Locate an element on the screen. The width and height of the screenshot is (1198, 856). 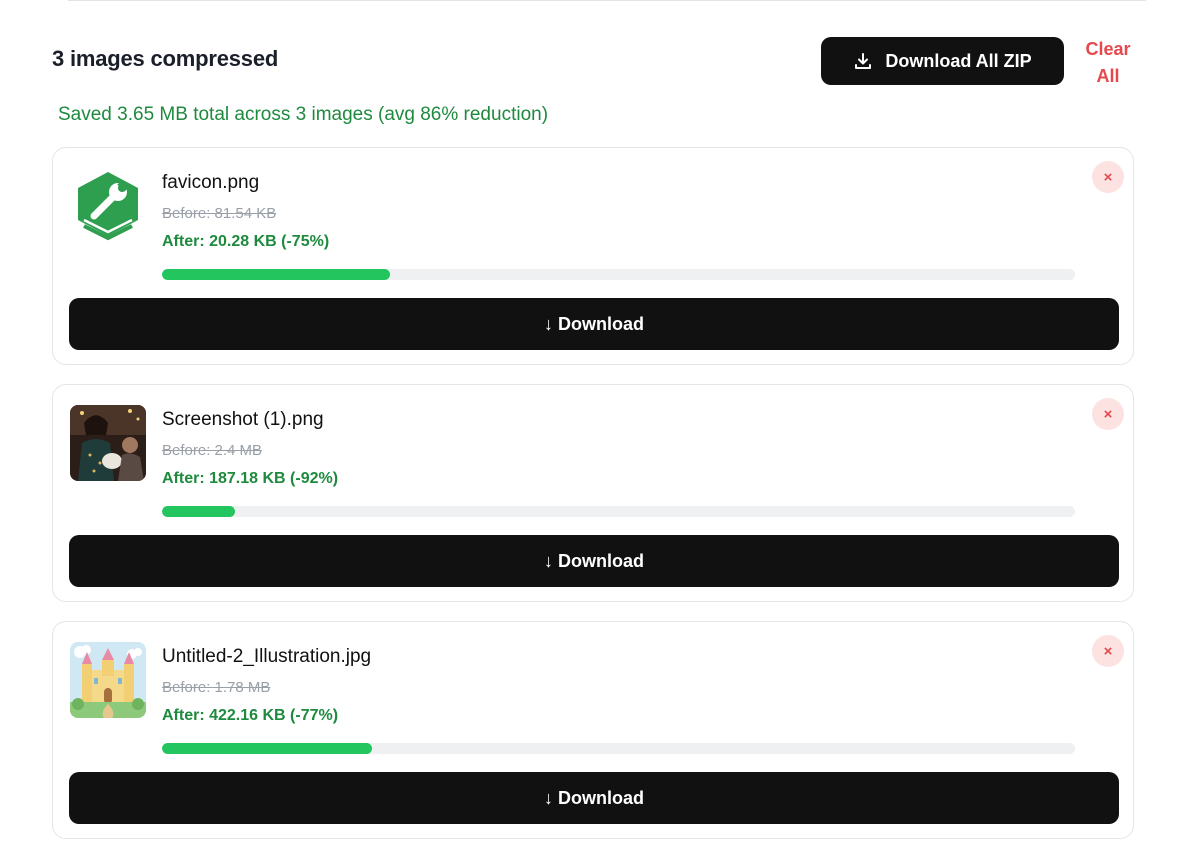
results-title: 3 images compressed is located at coordinates (165, 58).